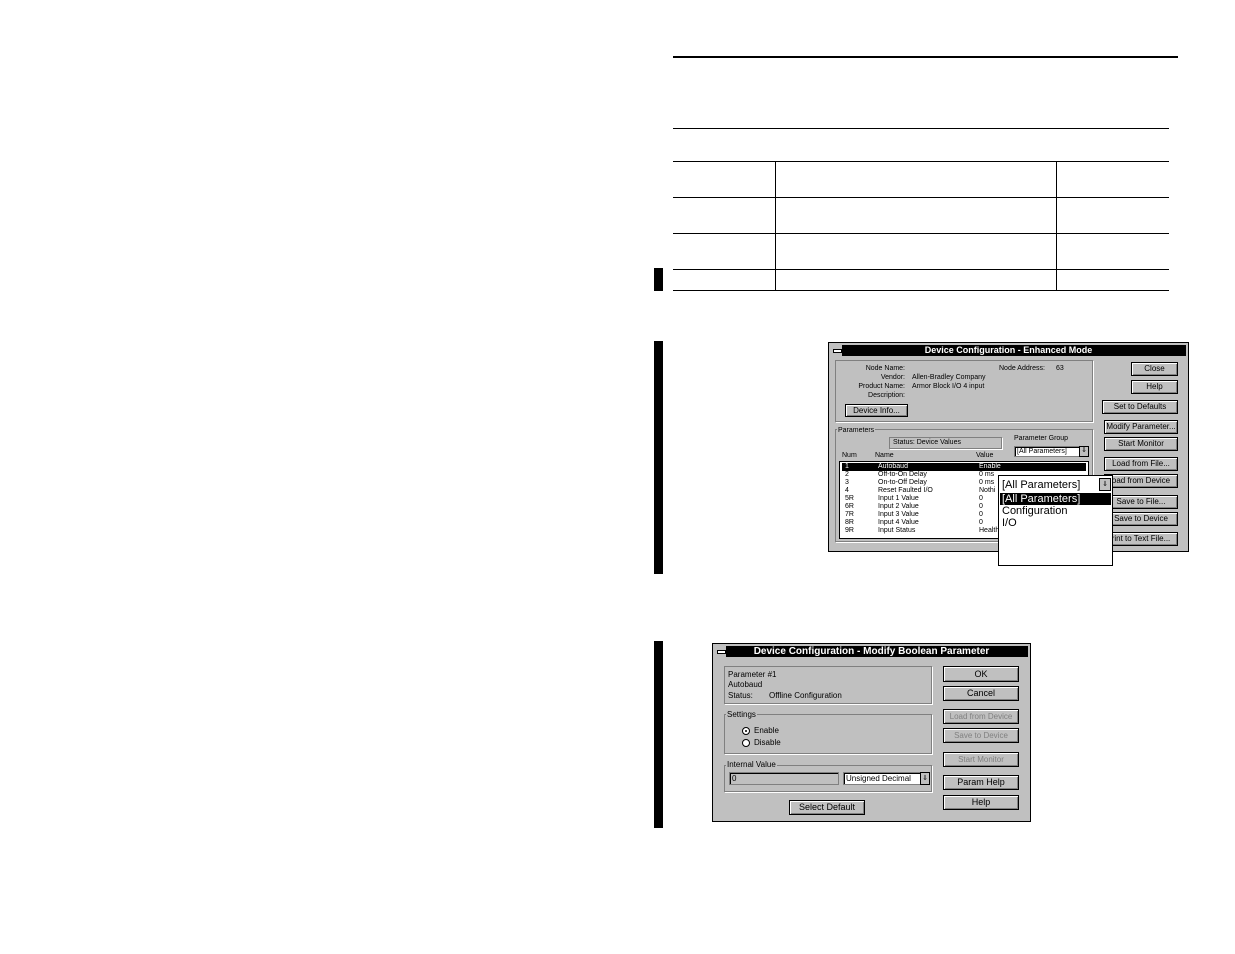 The height and width of the screenshot is (954, 1235). I want to click on row-value: Enable, so click(990, 466).